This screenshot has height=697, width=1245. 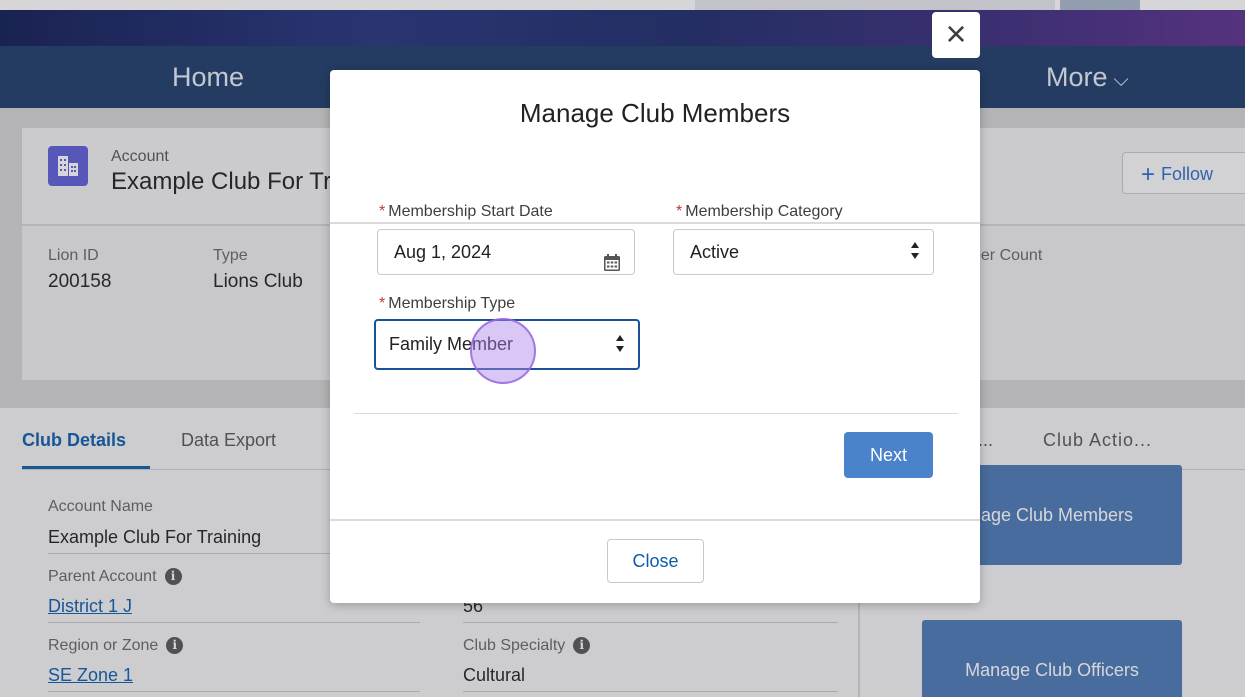 What do you see at coordinates (655, 223) in the screenshot?
I see `modal-header-divider` at bounding box center [655, 223].